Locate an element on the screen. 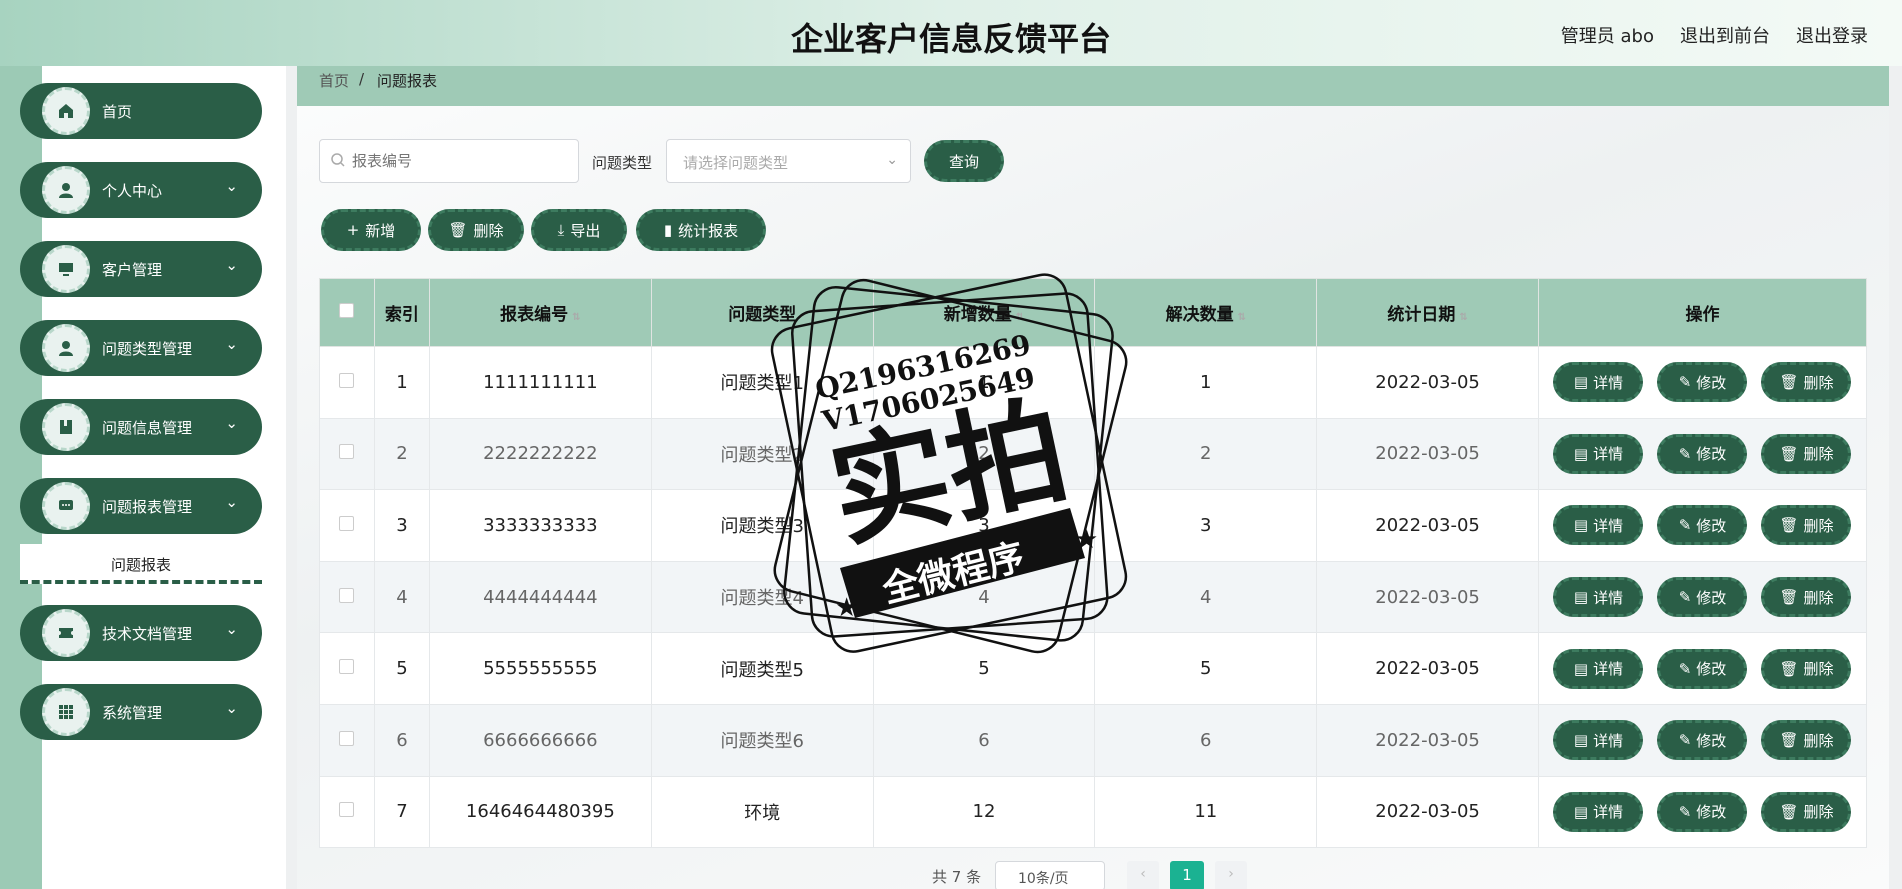 The image size is (1902, 889). cell-added: 1 is located at coordinates (984, 382).